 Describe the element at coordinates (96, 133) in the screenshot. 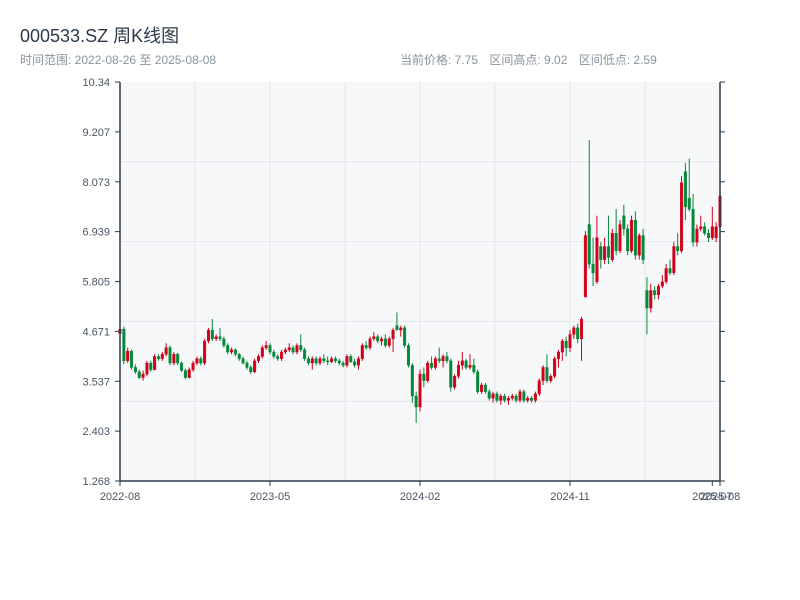

I see `y-tick-label: 9.207` at that location.